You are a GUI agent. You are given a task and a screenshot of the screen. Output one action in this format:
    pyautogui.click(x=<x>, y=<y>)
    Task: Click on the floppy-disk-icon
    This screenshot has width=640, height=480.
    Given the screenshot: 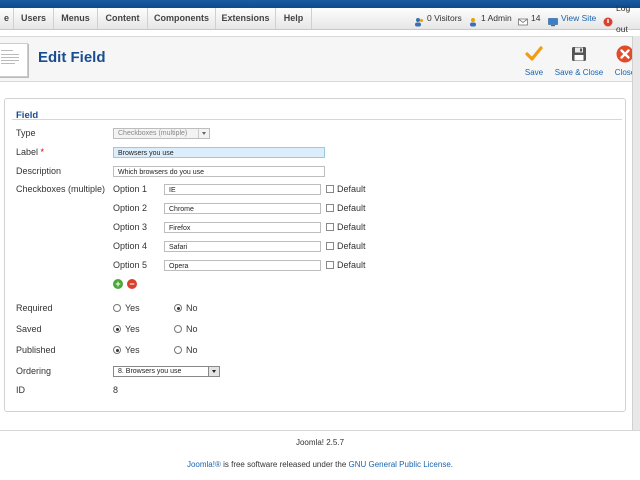 What is the action you would take?
    pyautogui.click(x=579, y=54)
    